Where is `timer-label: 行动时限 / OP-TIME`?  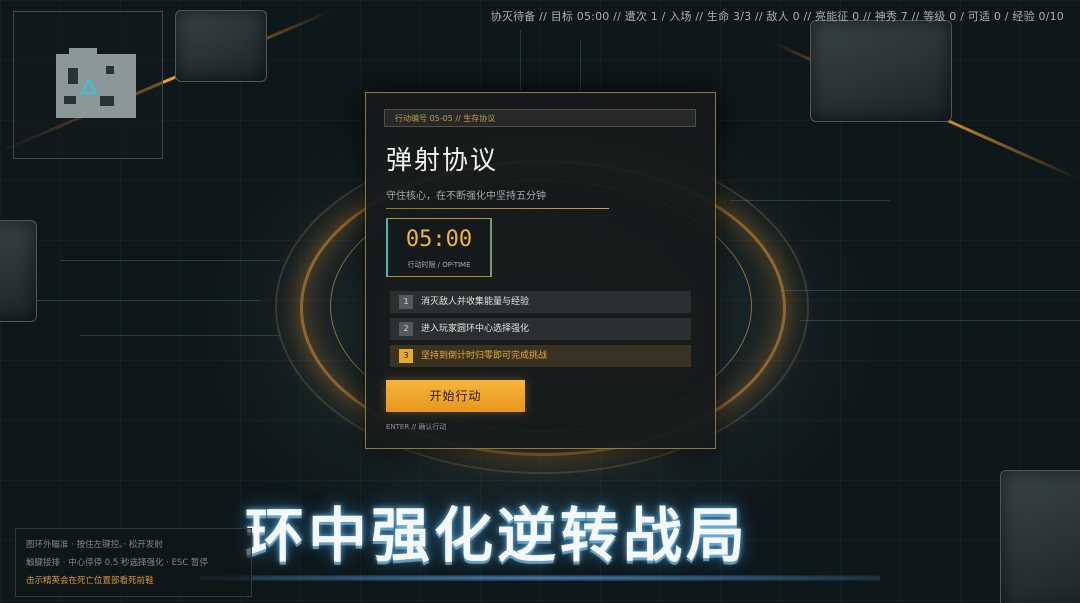
timer-label: 行动时限 / OP-TIME is located at coordinates (439, 265).